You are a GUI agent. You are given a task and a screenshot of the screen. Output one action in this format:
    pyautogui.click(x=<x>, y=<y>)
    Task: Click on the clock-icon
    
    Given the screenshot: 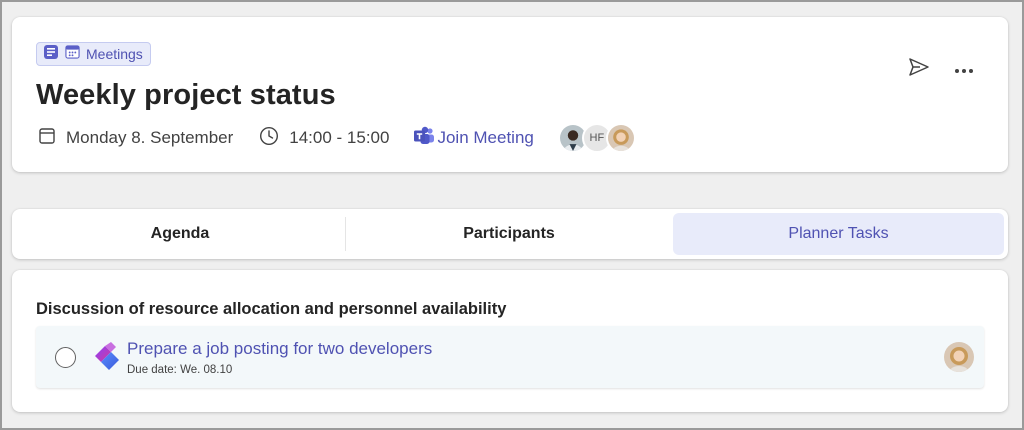 What is the action you would take?
    pyautogui.click(x=269, y=138)
    